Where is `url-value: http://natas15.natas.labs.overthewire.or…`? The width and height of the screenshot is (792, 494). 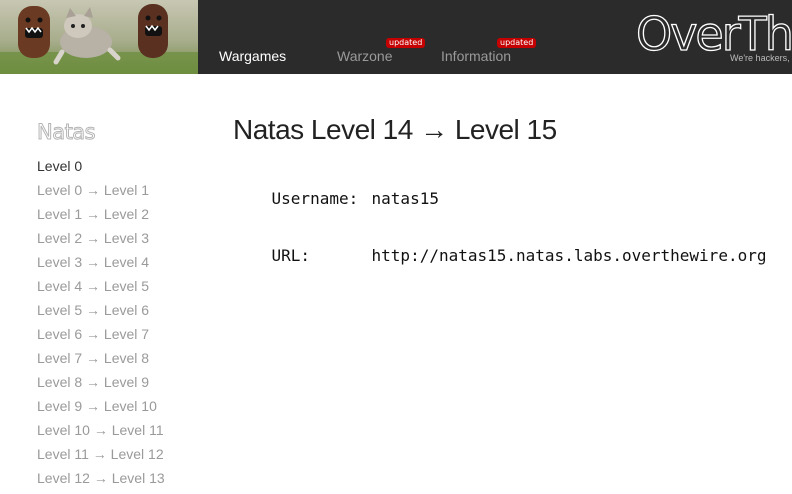
url-value: http://natas15.natas.labs.overthewire.or… is located at coordinates (569, 255).